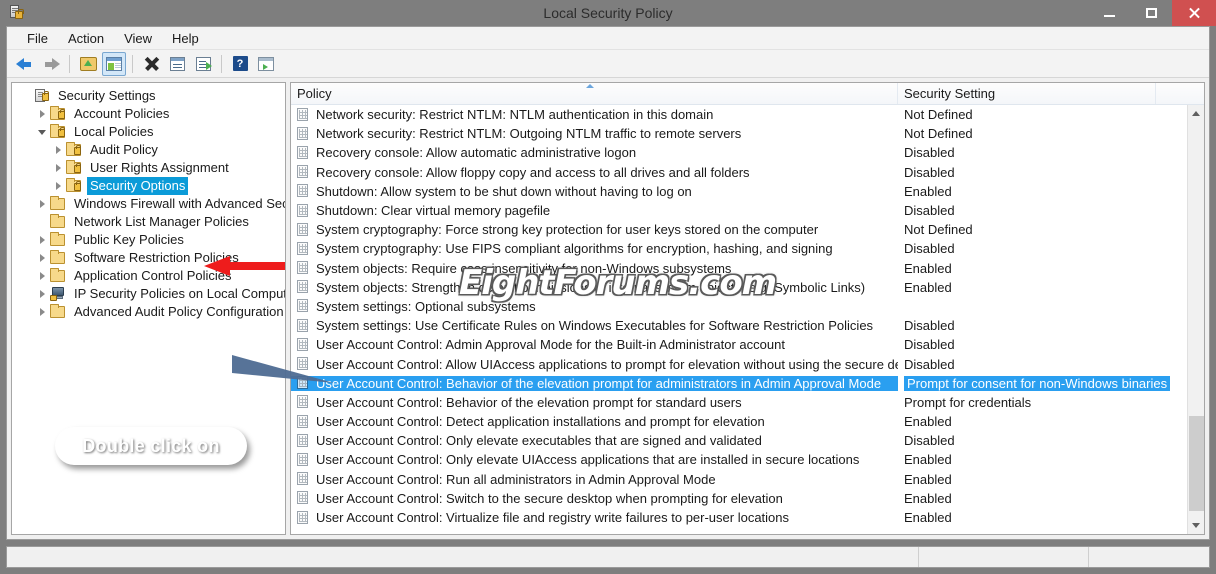 The width and height of the screenshot is (1216, 574). Describe the element at coordinates (88, 64) in the screenshot. I see `up-one-level-button` at that location.